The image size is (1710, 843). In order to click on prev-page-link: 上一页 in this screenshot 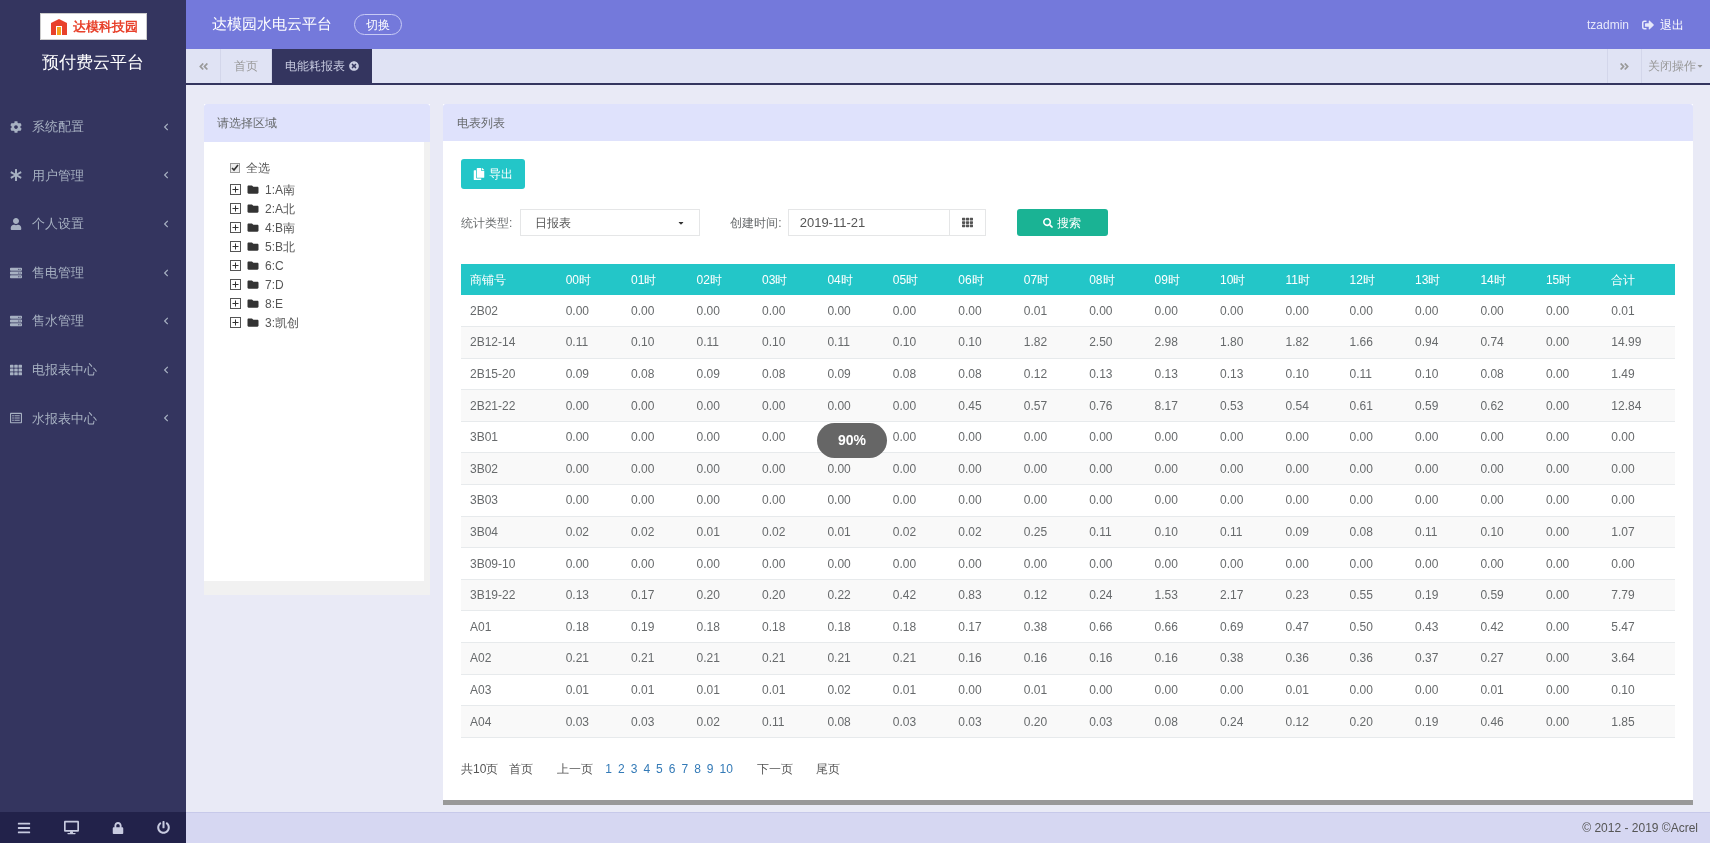, I will do `click(575, 768)`.